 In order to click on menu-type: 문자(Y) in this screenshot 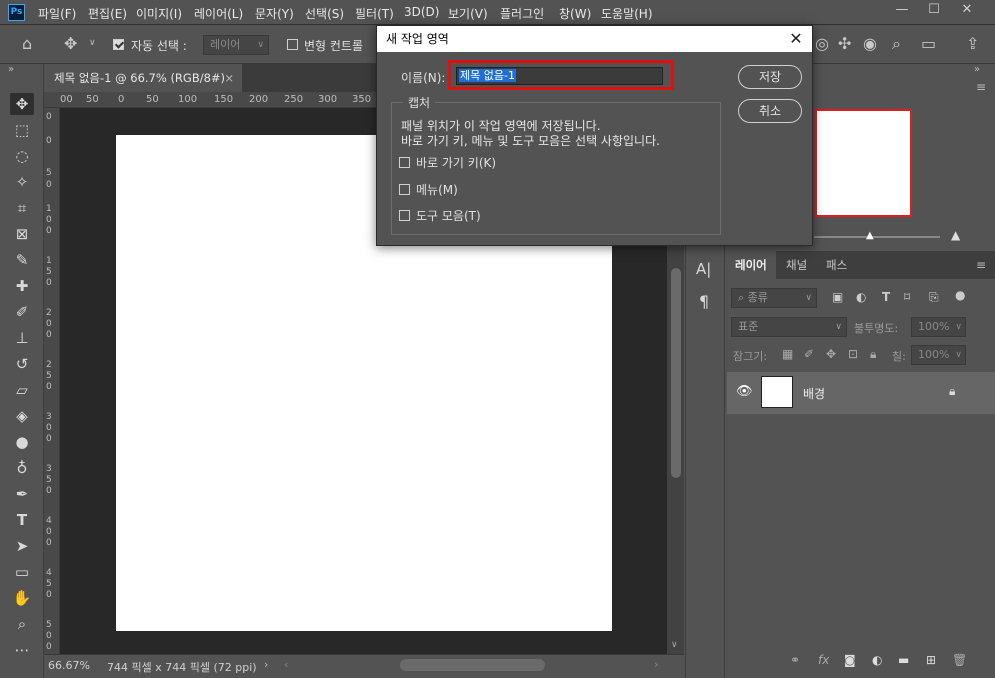, I will do `click(274, 13)`.